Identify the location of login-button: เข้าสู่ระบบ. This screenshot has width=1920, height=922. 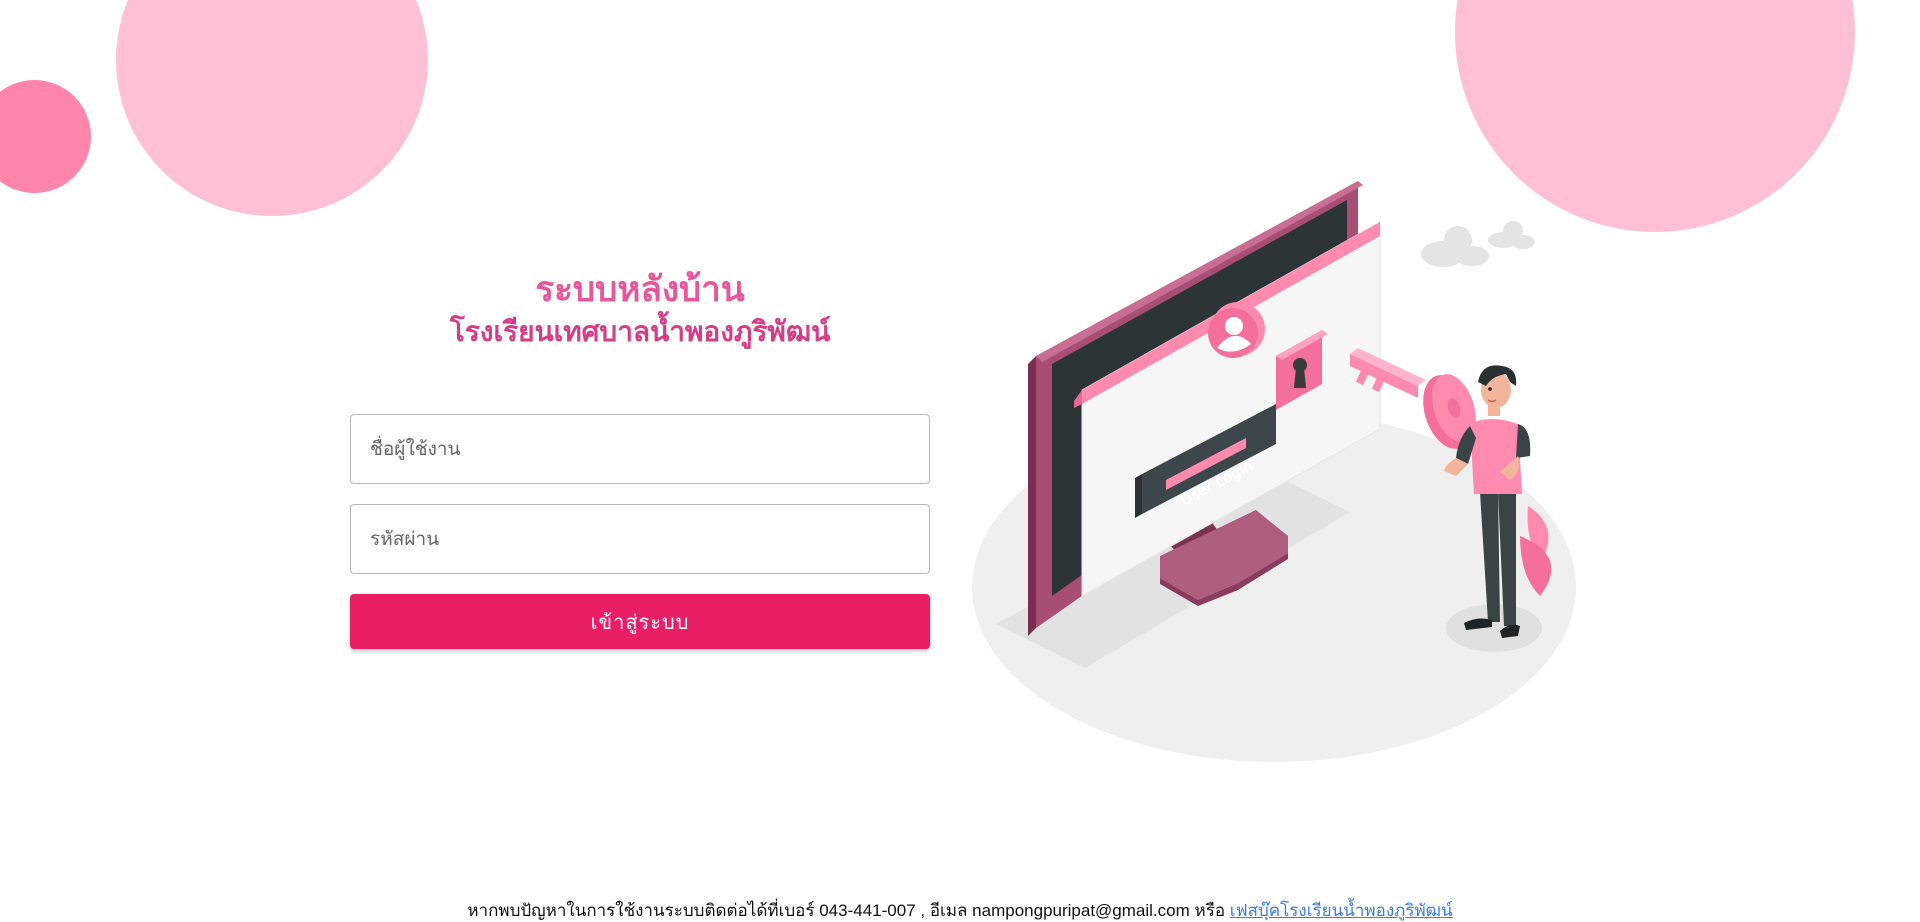
(640, 621).